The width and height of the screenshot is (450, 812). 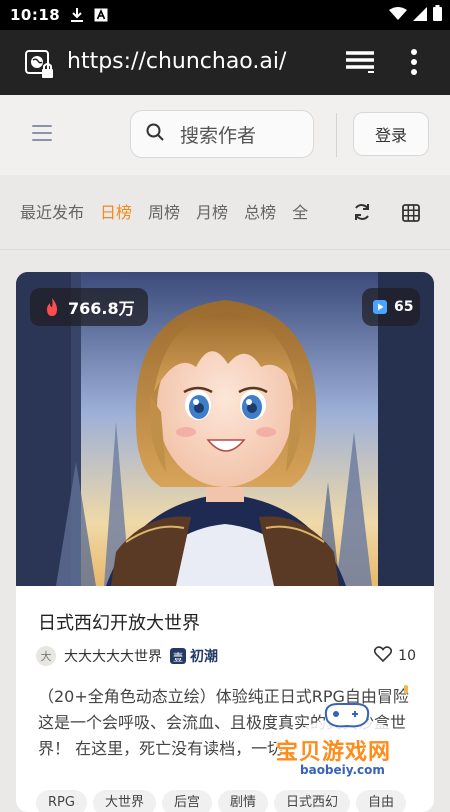 What do you see at coordinates (420, 15) in the screenshot?
I see `cell-signal-icon` at bounding box center [420, 15].